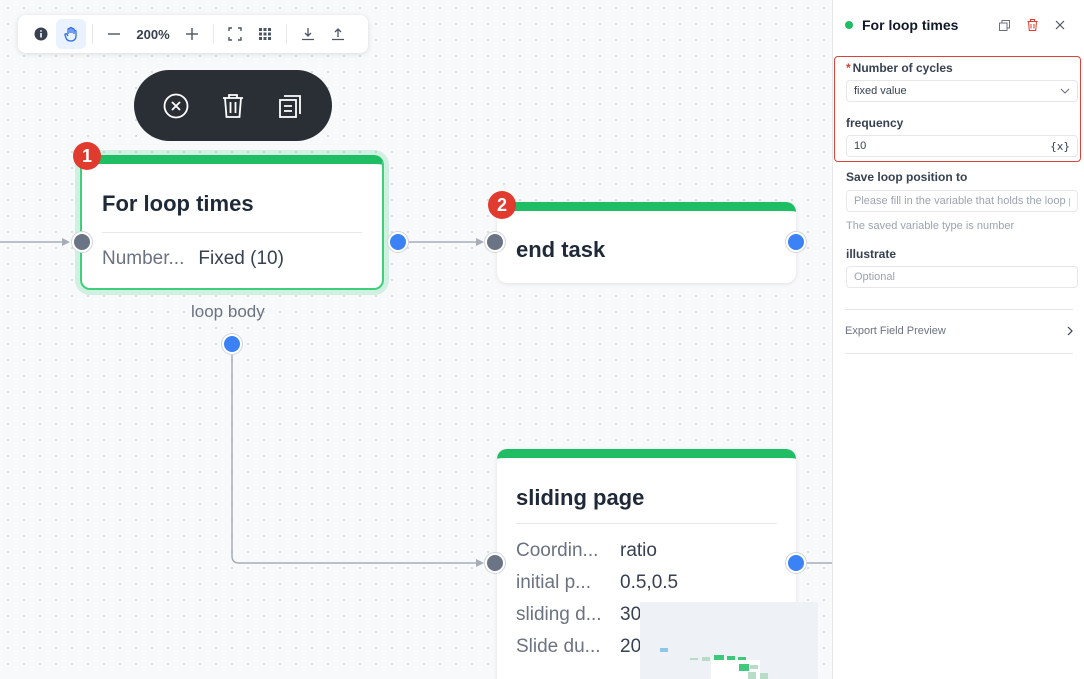  What do you see at coordinates (871, 254) in the screenshot?
I see `illustrate-label: illustrate` at bounding box center [871, 254].